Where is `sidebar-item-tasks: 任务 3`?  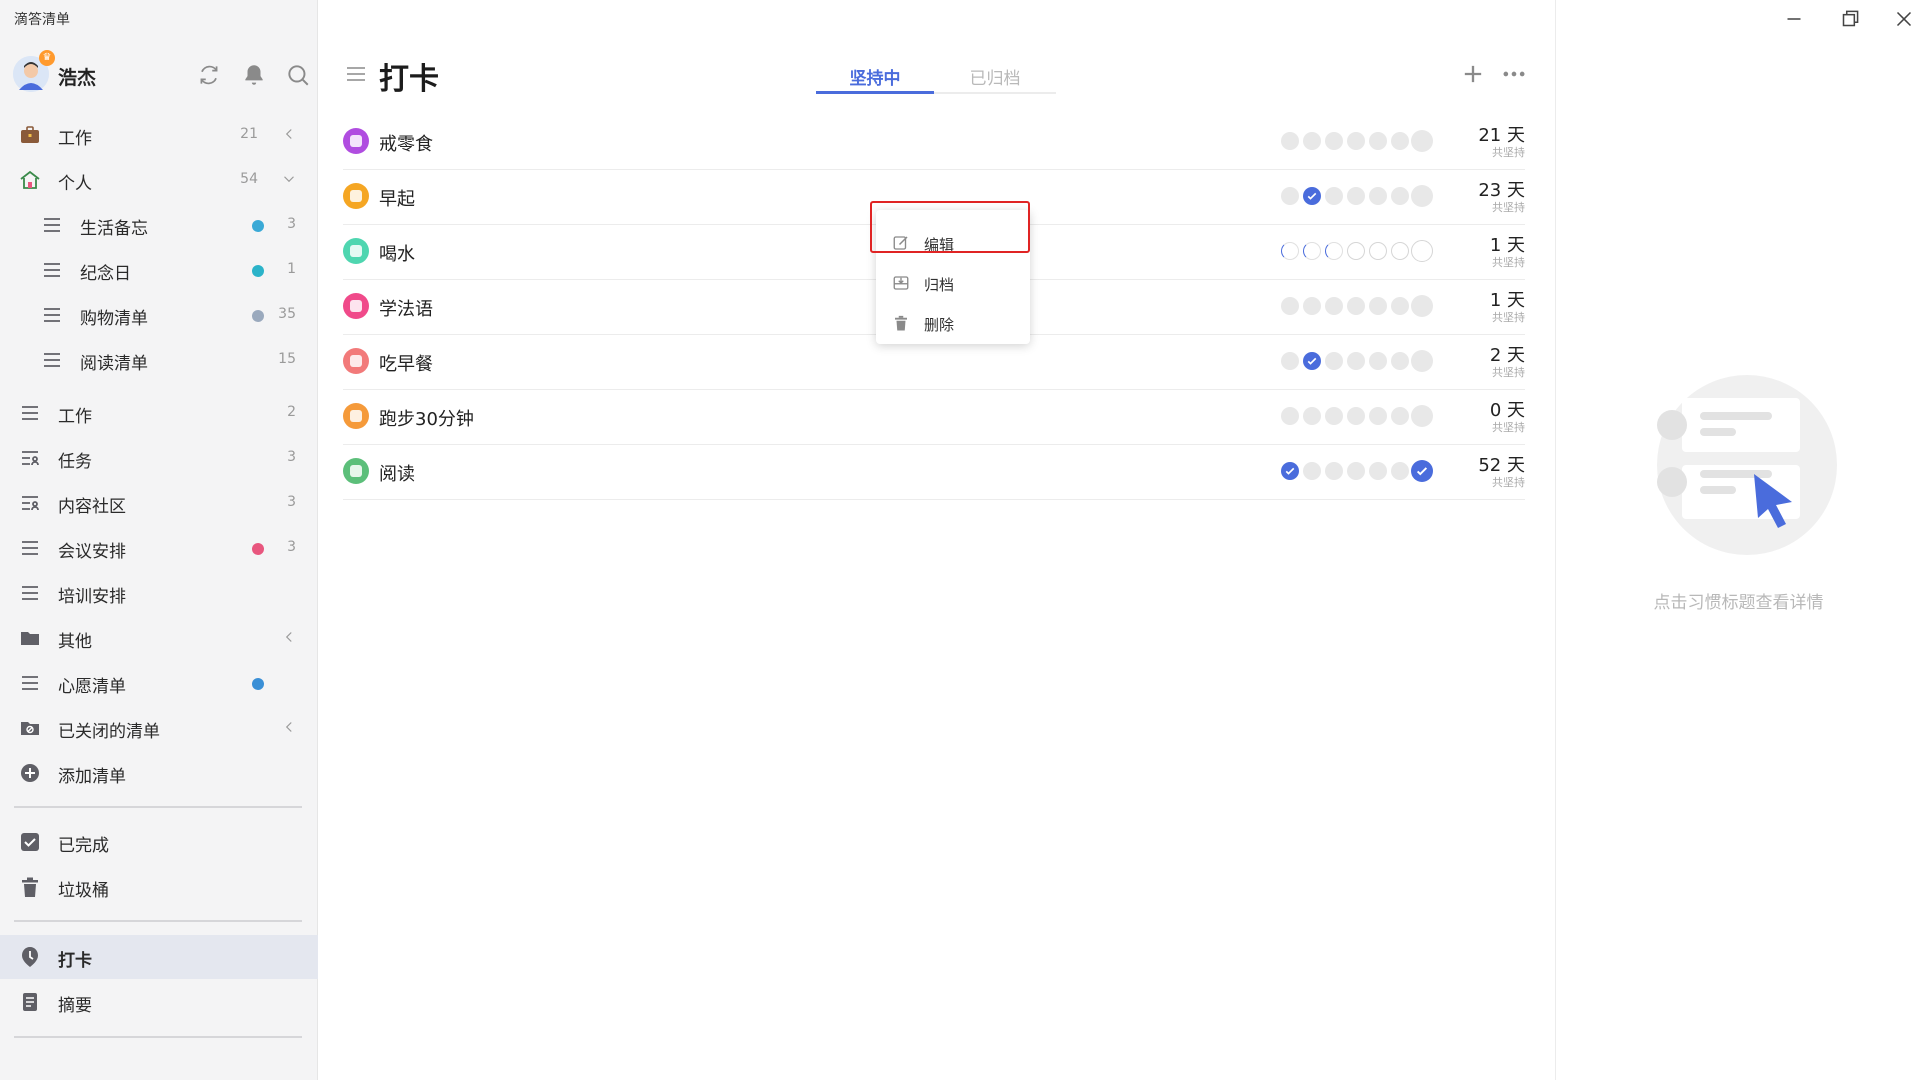 sidebar-item-tasks: 任务 3 is located at coordinates (159, 458).